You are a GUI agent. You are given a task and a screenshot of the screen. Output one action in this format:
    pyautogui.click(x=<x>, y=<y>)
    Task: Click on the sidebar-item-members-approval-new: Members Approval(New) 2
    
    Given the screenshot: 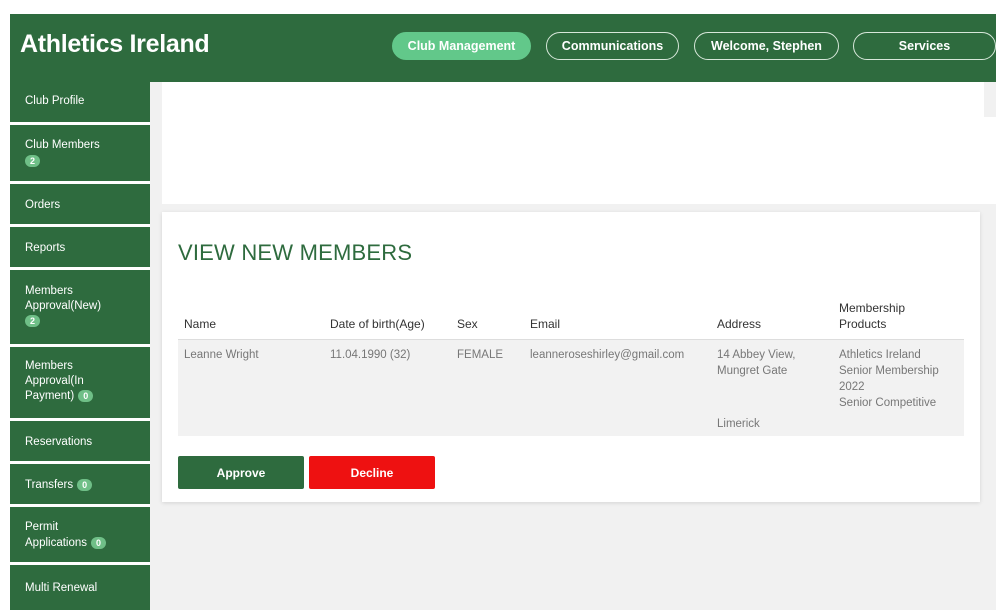 What is the action you would take?
    pyautogui.click(x=80, y=307)
    